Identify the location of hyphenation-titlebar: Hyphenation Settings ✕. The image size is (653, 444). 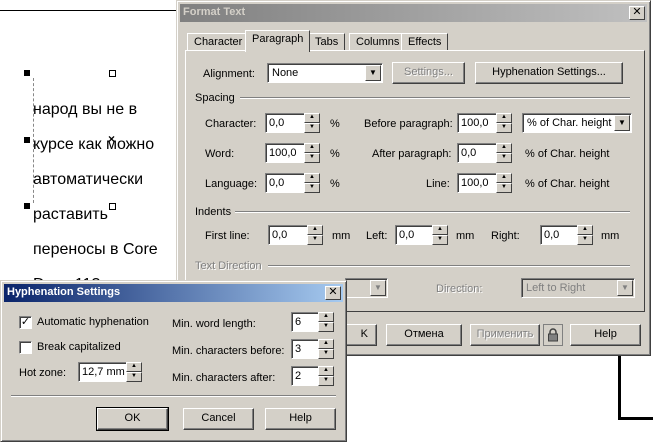
(173, 293).